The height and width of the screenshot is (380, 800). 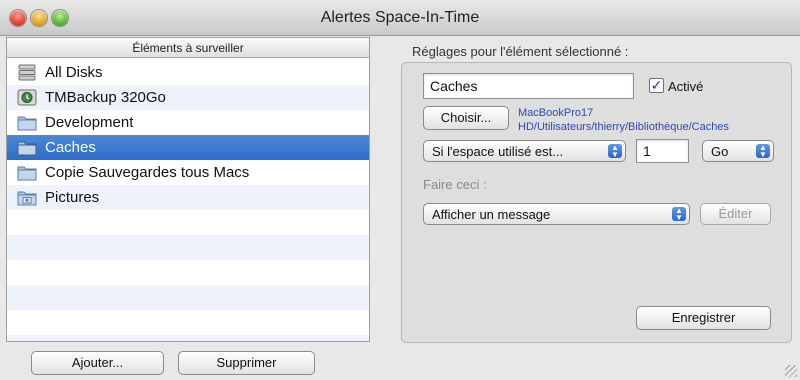 I want to click on resize-grip-icon, so click(x=791, y=371).